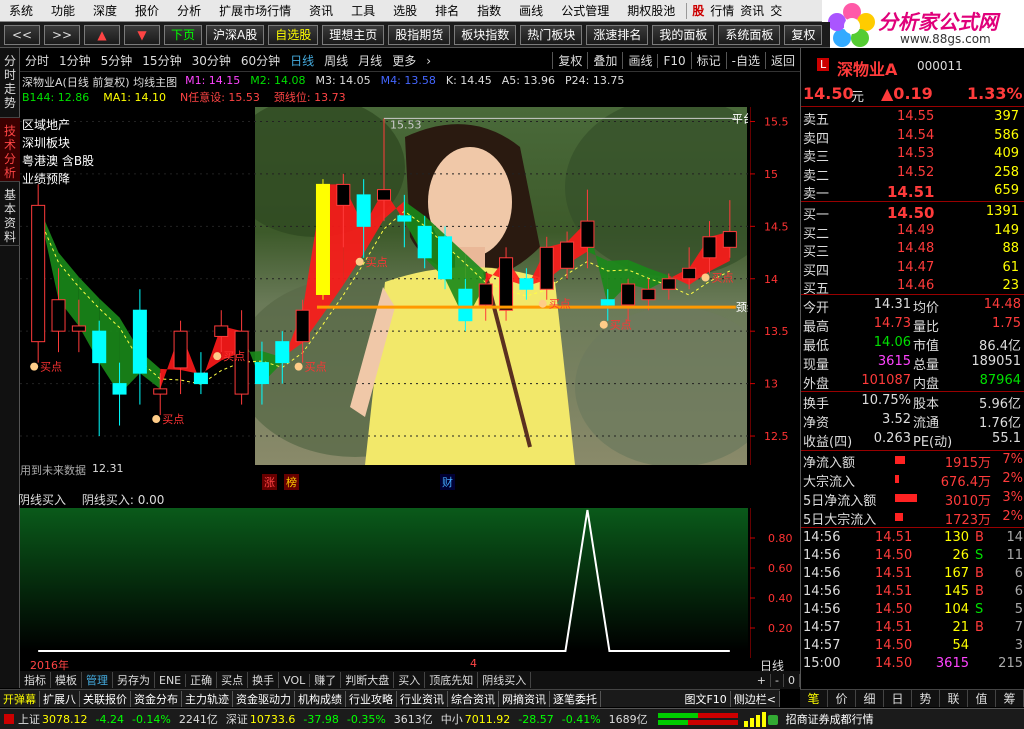 This screenshot has height=729, width=1024. What do you see at coordinates (134, 680) in the screenshot?
I see `tab-save-as: 另存为` at bounding box center [134, 680].